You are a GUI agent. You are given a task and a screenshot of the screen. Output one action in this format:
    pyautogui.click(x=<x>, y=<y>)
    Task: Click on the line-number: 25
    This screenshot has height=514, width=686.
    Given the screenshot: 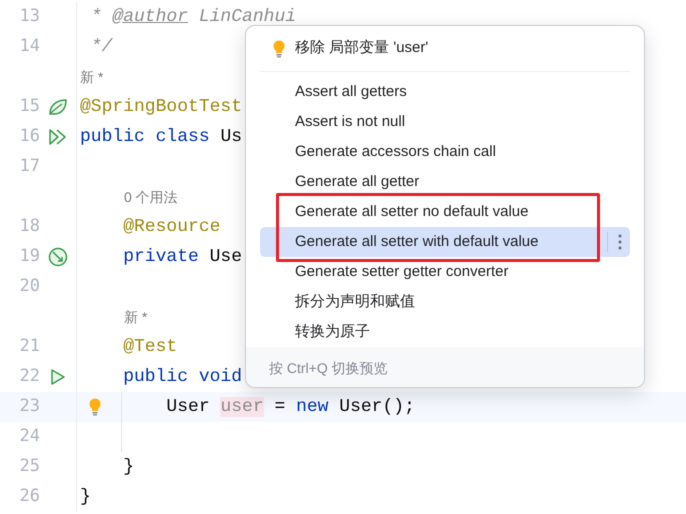 What is the action you would take?
    pyautogui.click(x=30, y=466)
    